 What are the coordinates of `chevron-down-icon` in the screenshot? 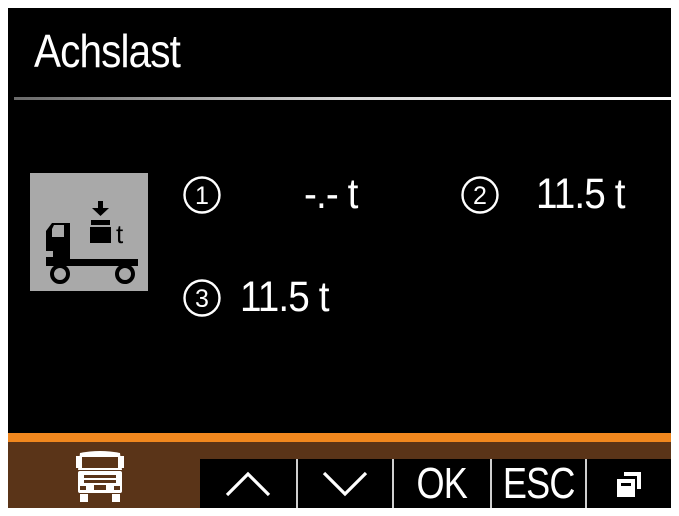 It's located at (345, 483).